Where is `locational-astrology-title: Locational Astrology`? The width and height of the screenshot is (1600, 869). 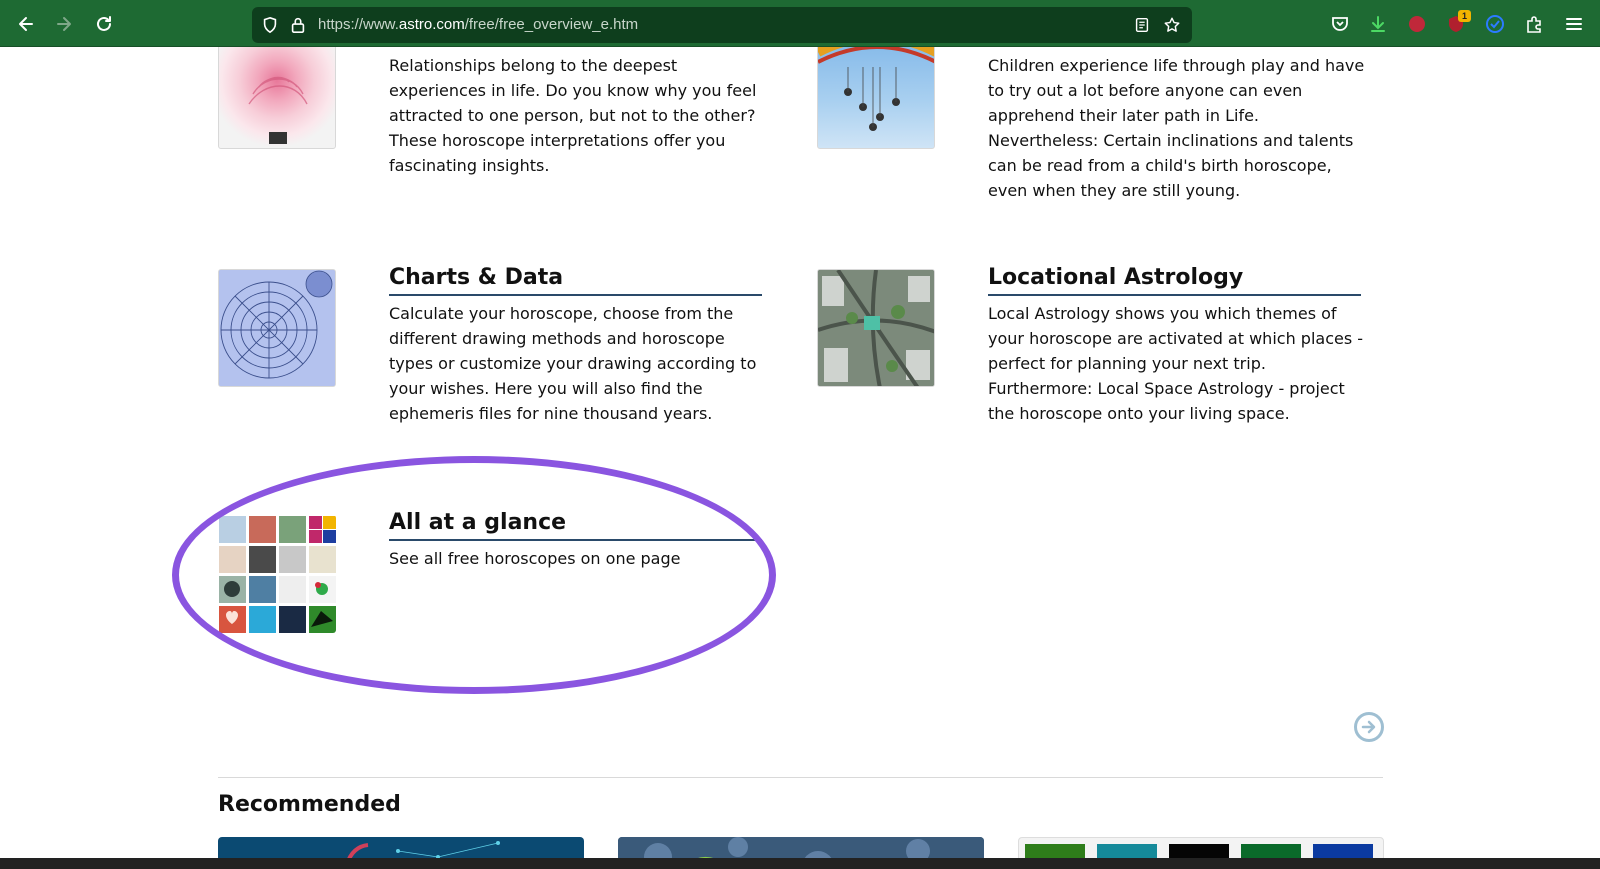 locational-astrology-title: Locational Astrology is located at coordinates (1174, 280).